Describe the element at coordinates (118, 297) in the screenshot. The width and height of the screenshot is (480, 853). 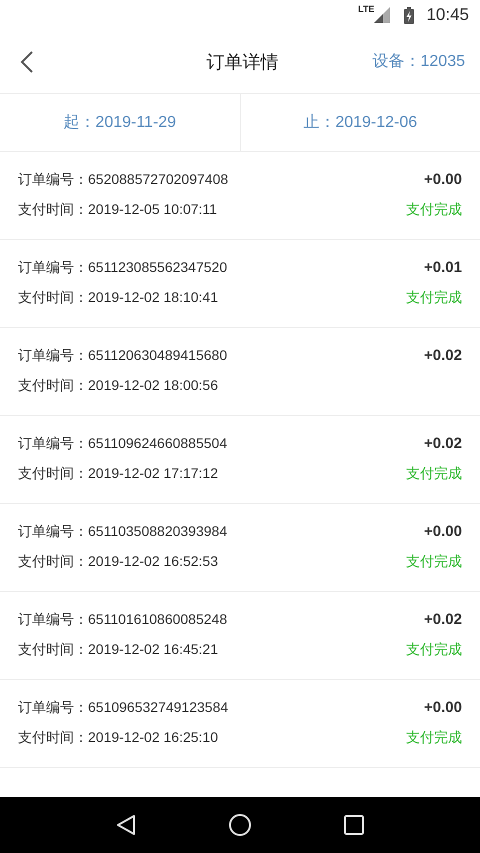
I see `payment-time: 支付时间：2019-12-02 18:10:41` at that location.